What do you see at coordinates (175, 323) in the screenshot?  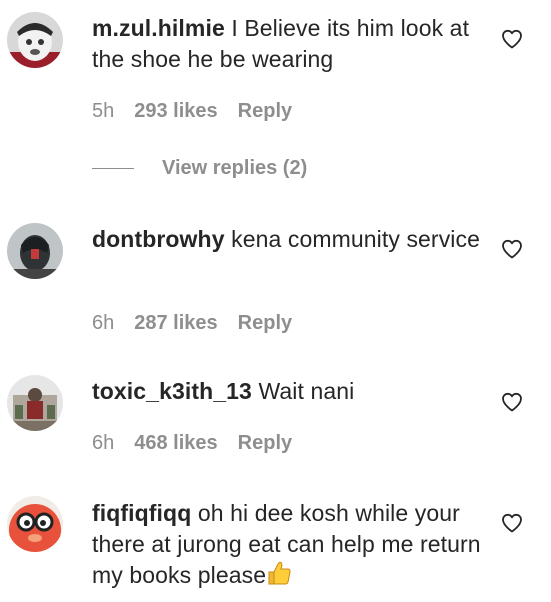 I see `comment-likes: 287 likes` at bounding box center [175, 323].